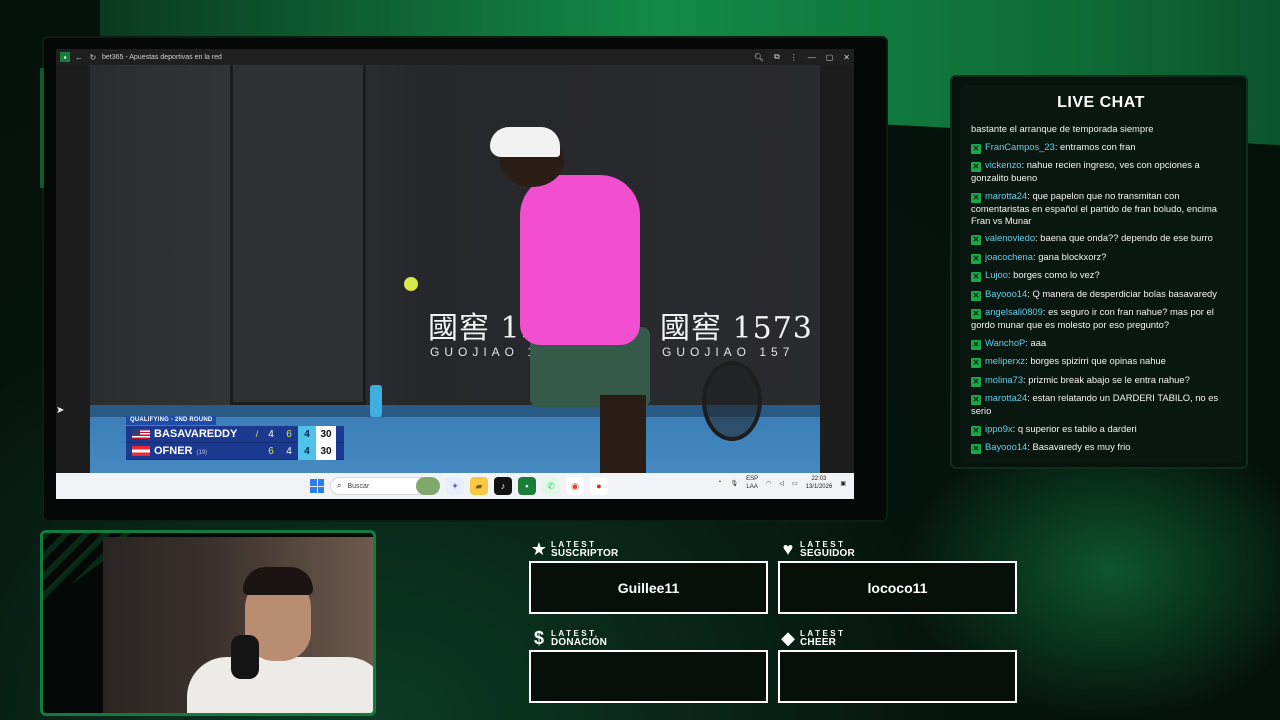  I want to click on latest-donacion-label: LATEST DONACIÓN, so click(579, 638).